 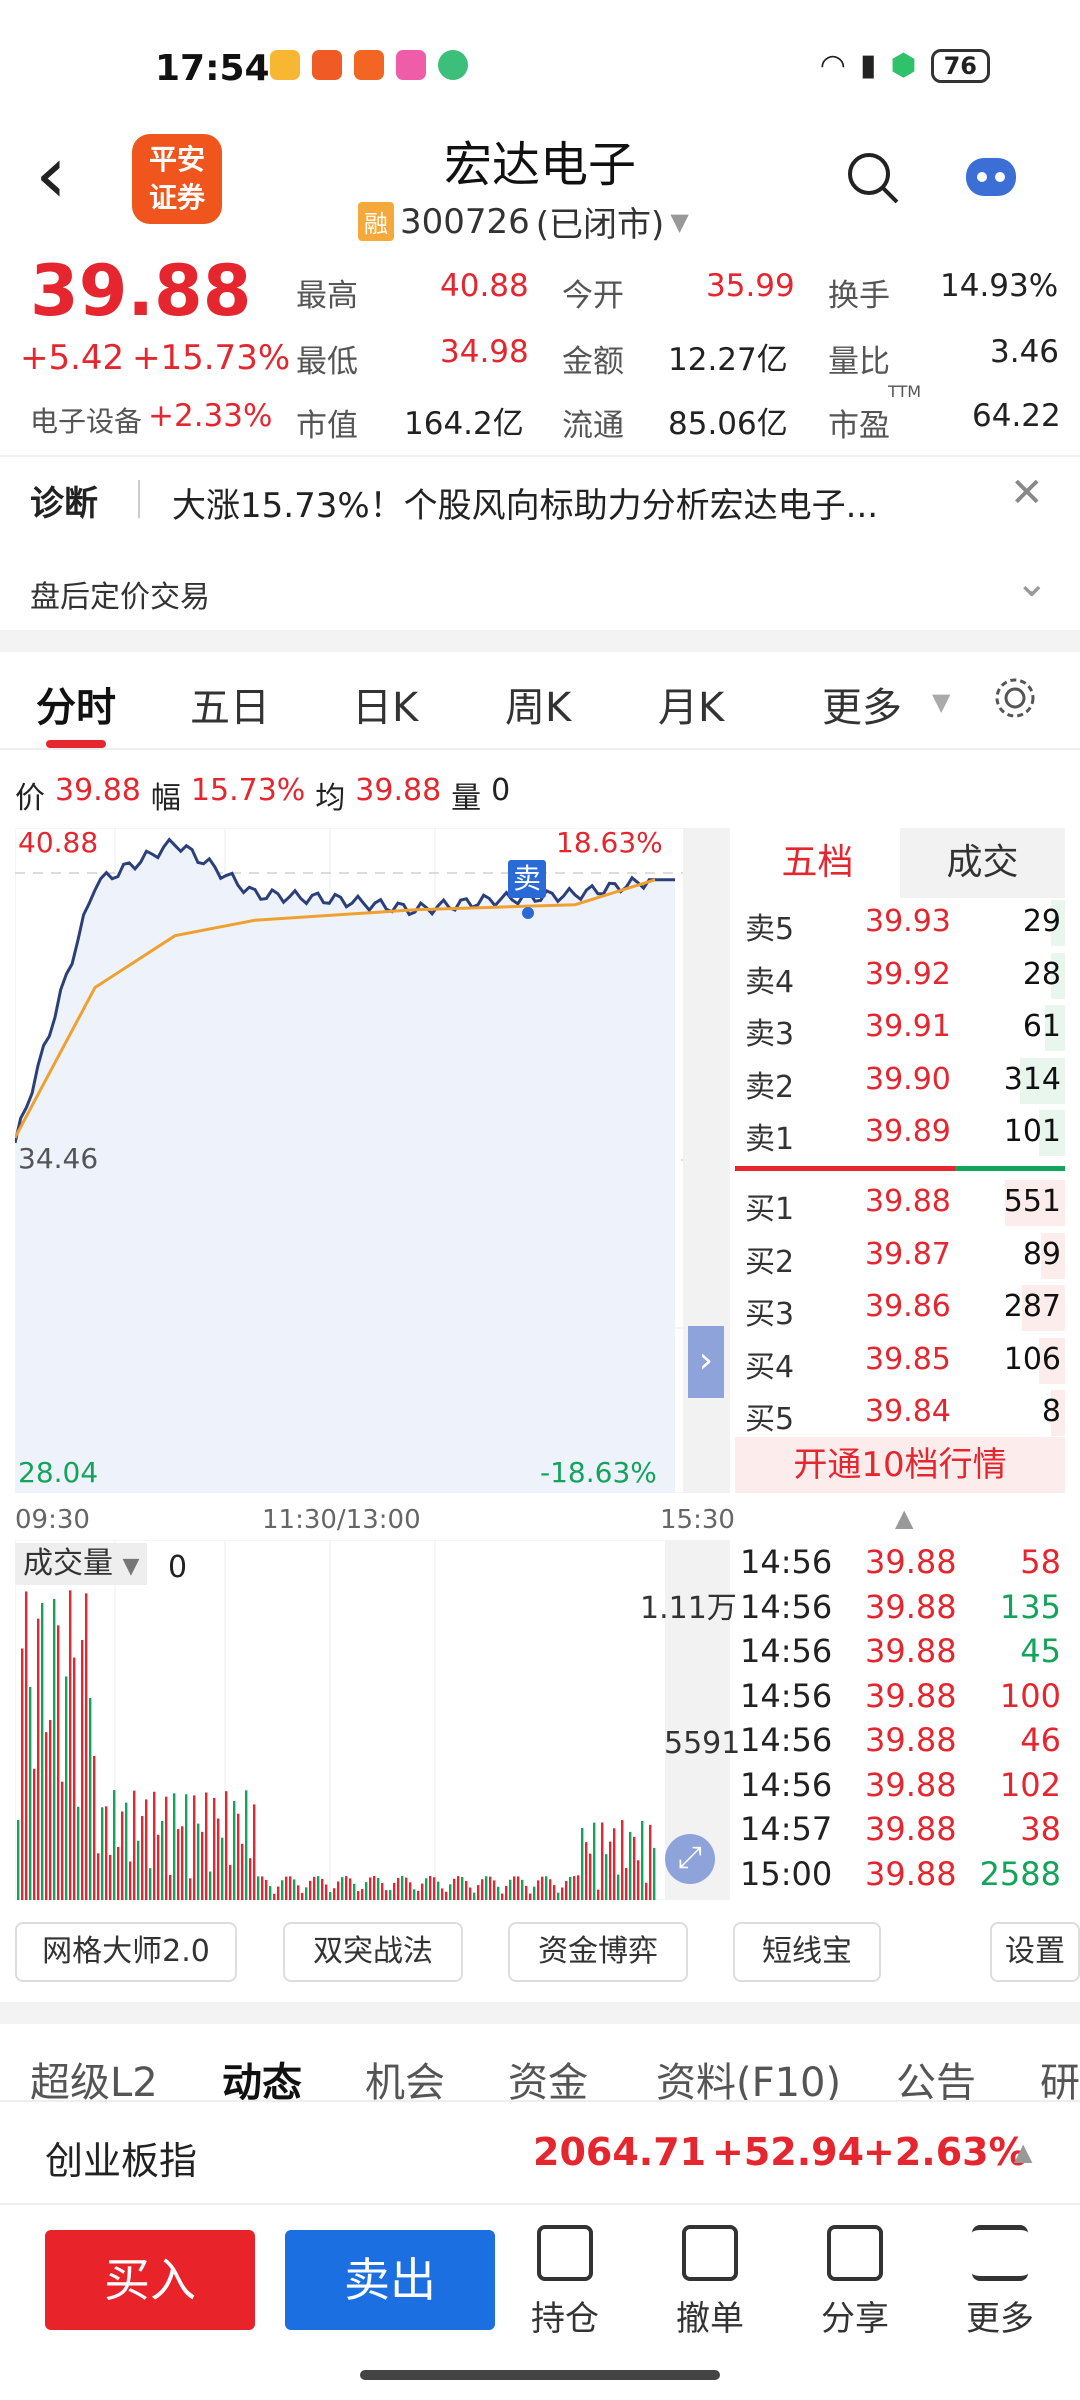 I want to click on tool-short-term: 短线宝, so click(x=807, y=1952).